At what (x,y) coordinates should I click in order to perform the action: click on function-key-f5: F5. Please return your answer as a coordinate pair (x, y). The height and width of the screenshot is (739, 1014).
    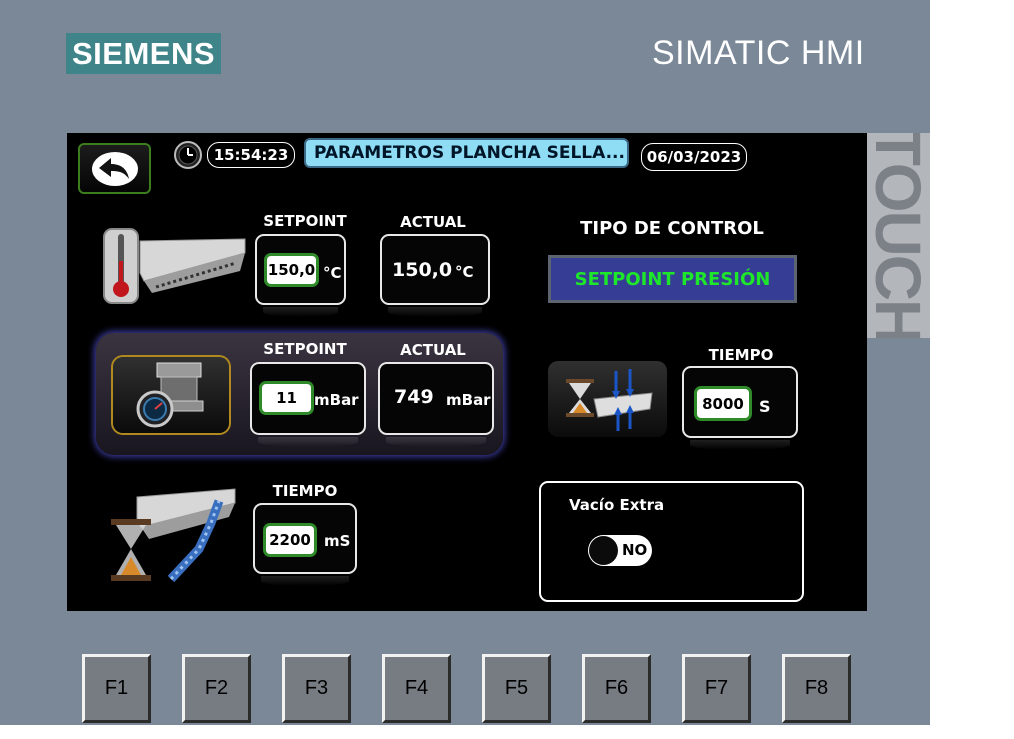
    Looking at the image, I should click on (516, 688).